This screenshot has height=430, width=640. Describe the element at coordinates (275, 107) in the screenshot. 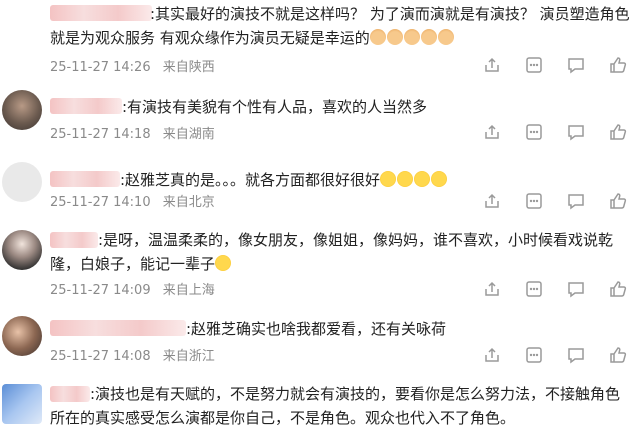

I see `comment-text: :有演技有美貌有个性有人品，喜欢的人当然多` at that location.